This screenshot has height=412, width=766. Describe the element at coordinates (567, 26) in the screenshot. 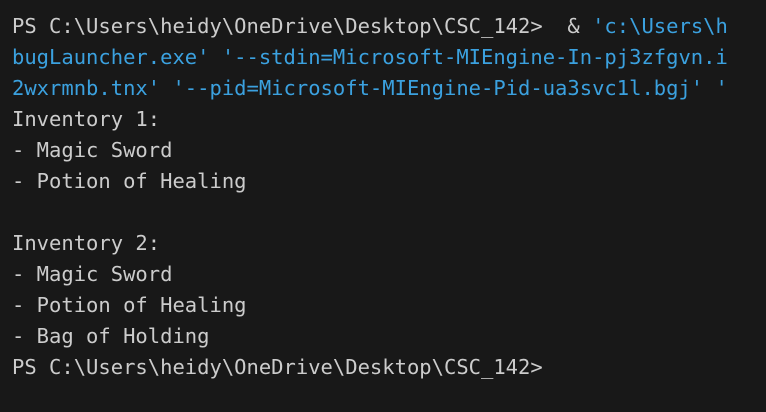

I see `call-operator: &` at that location.